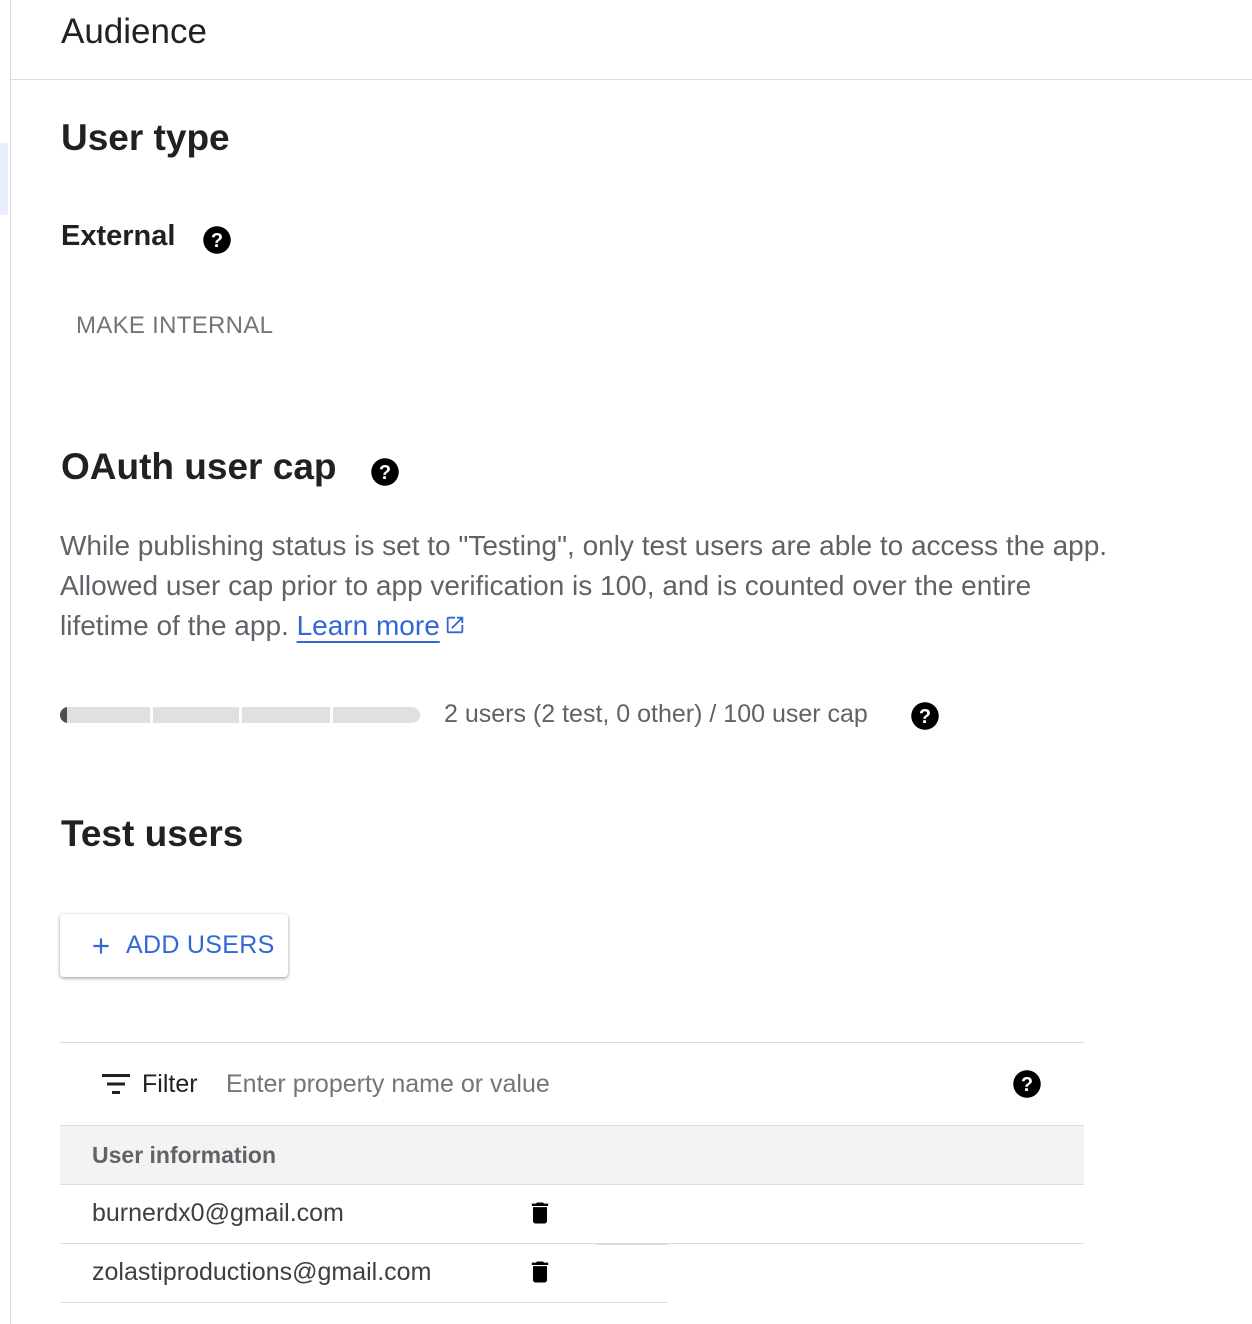 The image size is (1252, 1324). What do you see at coordinates (364, 1302) in the screenshot?
I see `row-divider-line` at bounding box center [364, 1302].